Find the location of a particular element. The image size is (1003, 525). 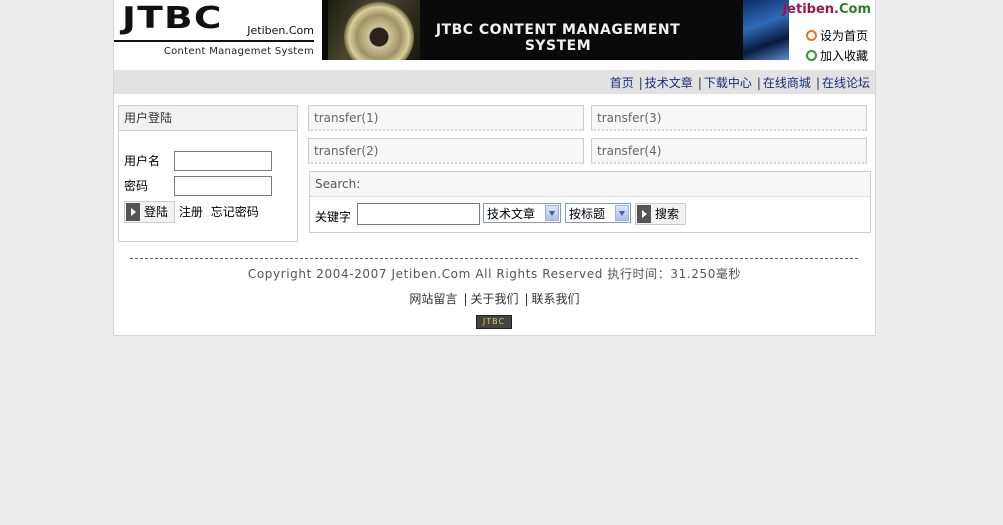

add-favorite-link: 加入收藏 is located at coordinates (837, 55).